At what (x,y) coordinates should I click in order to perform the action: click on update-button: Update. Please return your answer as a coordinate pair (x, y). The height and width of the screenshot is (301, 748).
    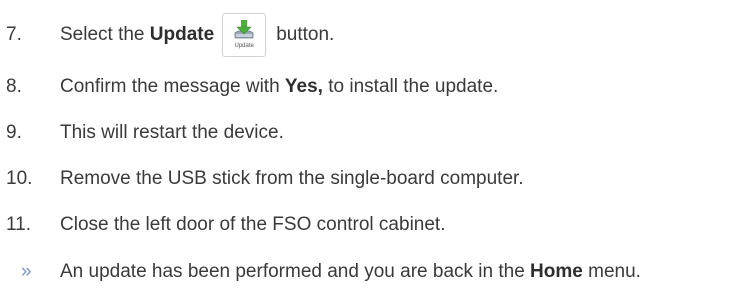
    Looking at the image, I should click on (244, 35).